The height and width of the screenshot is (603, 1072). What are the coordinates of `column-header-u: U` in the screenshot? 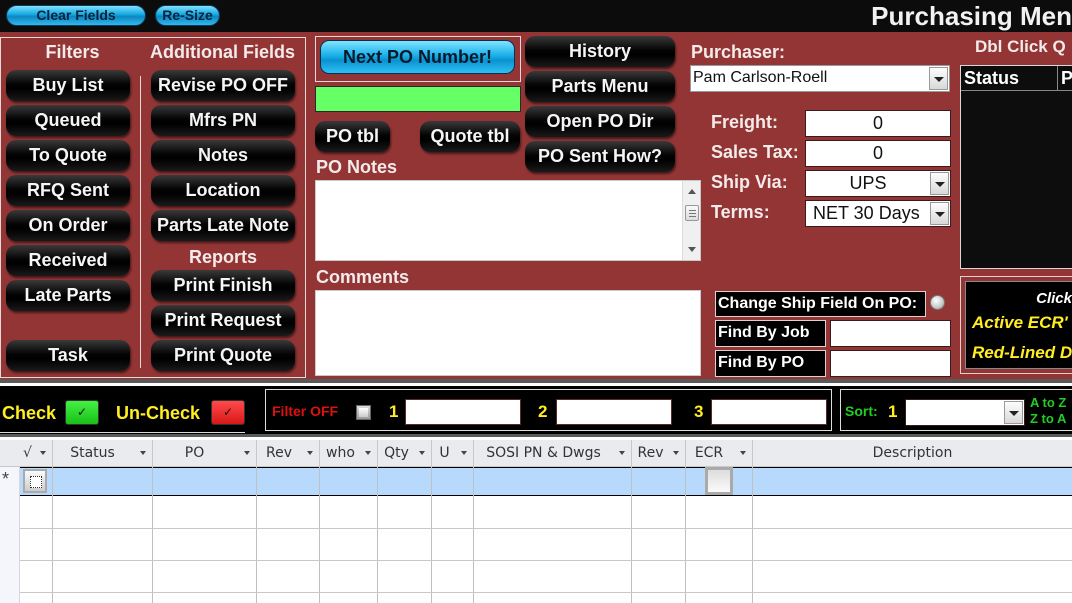 It's located at (453, 453).